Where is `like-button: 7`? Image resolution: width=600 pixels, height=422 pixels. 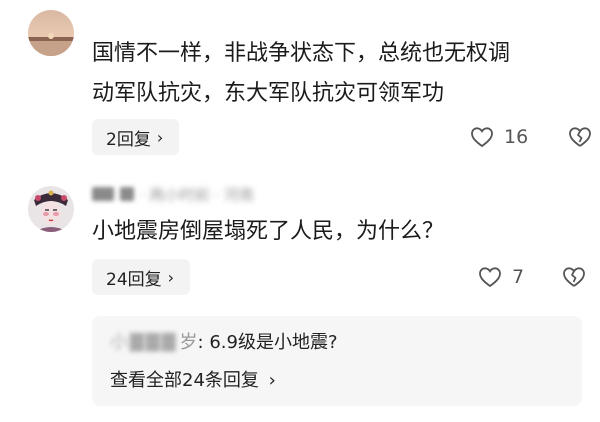
like-button: 7 is located at coordinates (501, 277).